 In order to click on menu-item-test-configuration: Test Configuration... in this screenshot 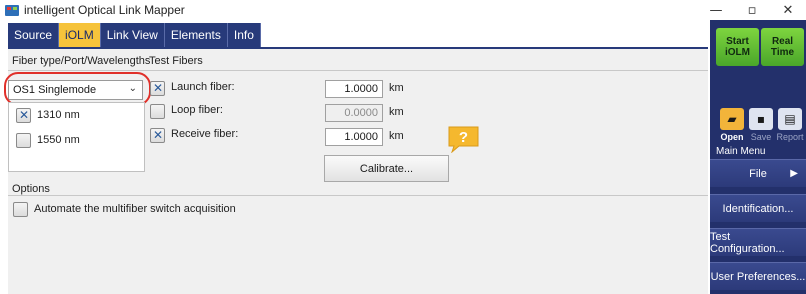, I will do `click(758, 242)`.